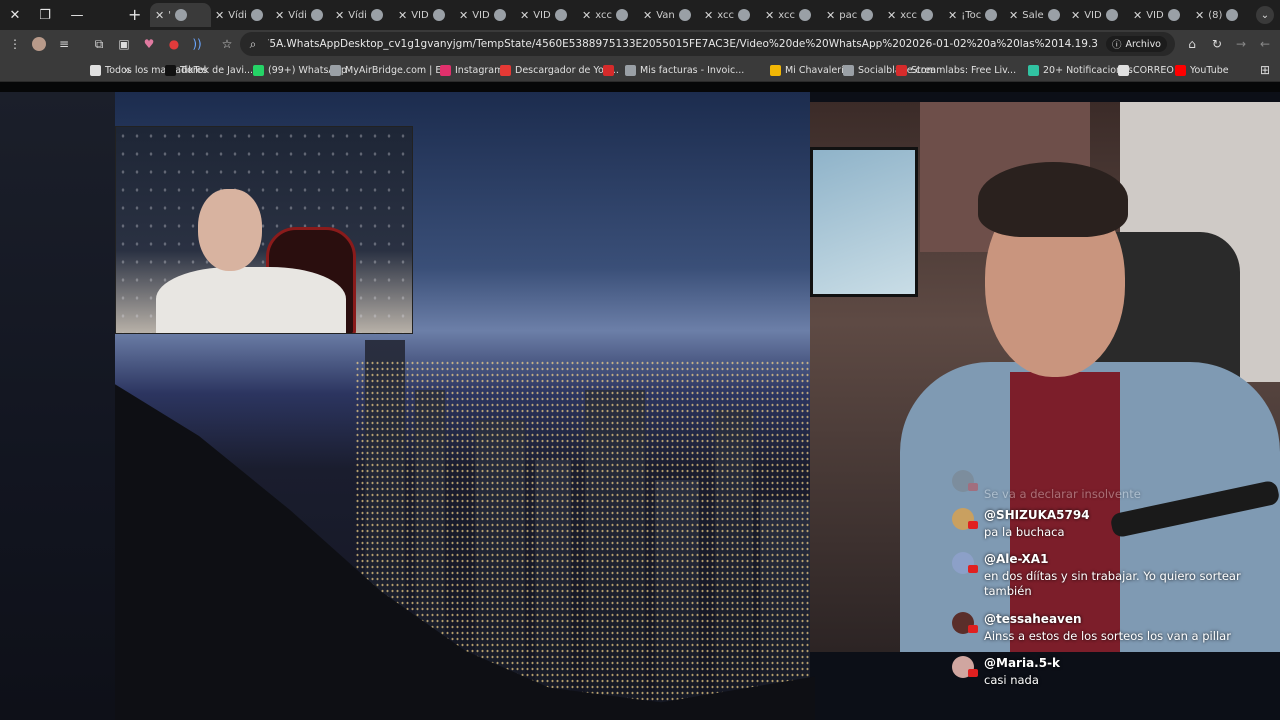 This screenshot has width=1280, height=720. Describe the element at coordinates (1136, 44) in the screenshot. I see `site-info-chip: ⓘ Archivo` at that location.